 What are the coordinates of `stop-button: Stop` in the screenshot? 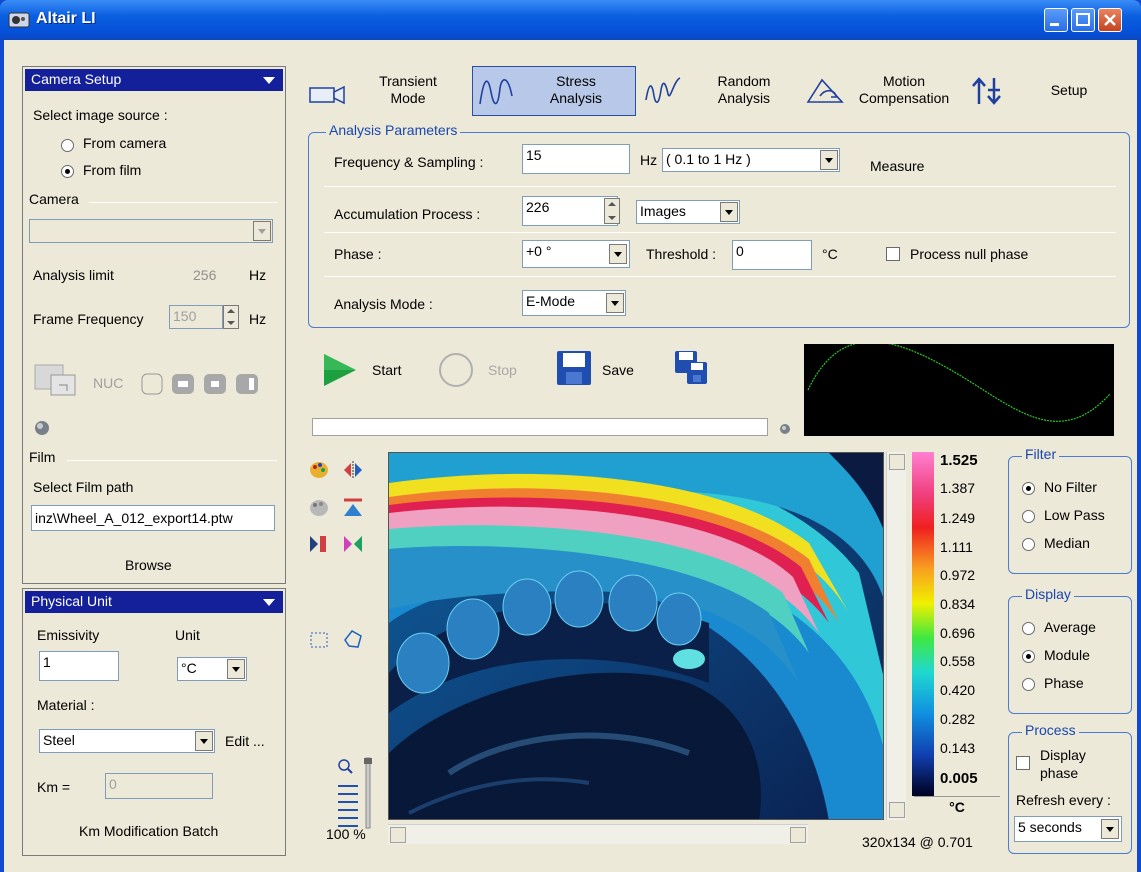 It's located at (502, 370).